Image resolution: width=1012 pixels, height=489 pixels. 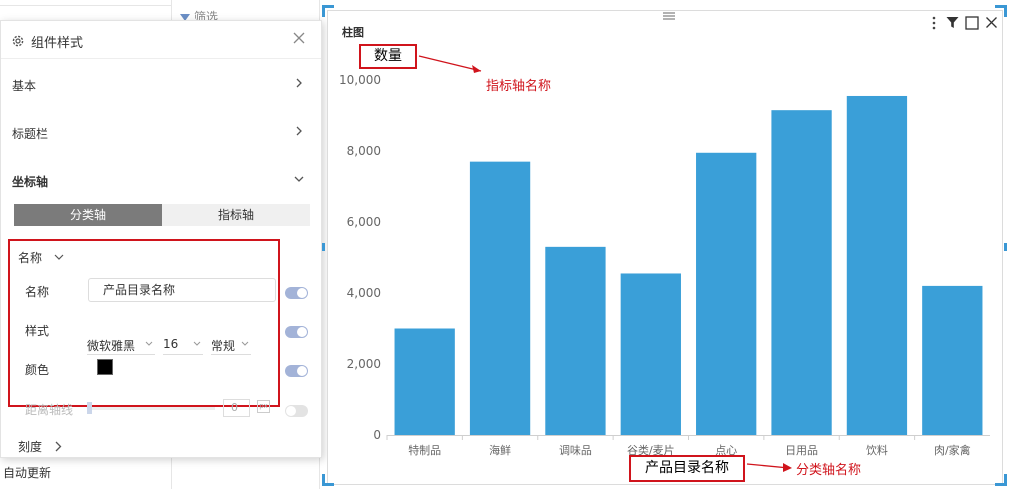 What do you see at coordinates (1001, 480) in the screenshot?
I see `resize-corner-bottom-right` at bounding box center [1001, 480].